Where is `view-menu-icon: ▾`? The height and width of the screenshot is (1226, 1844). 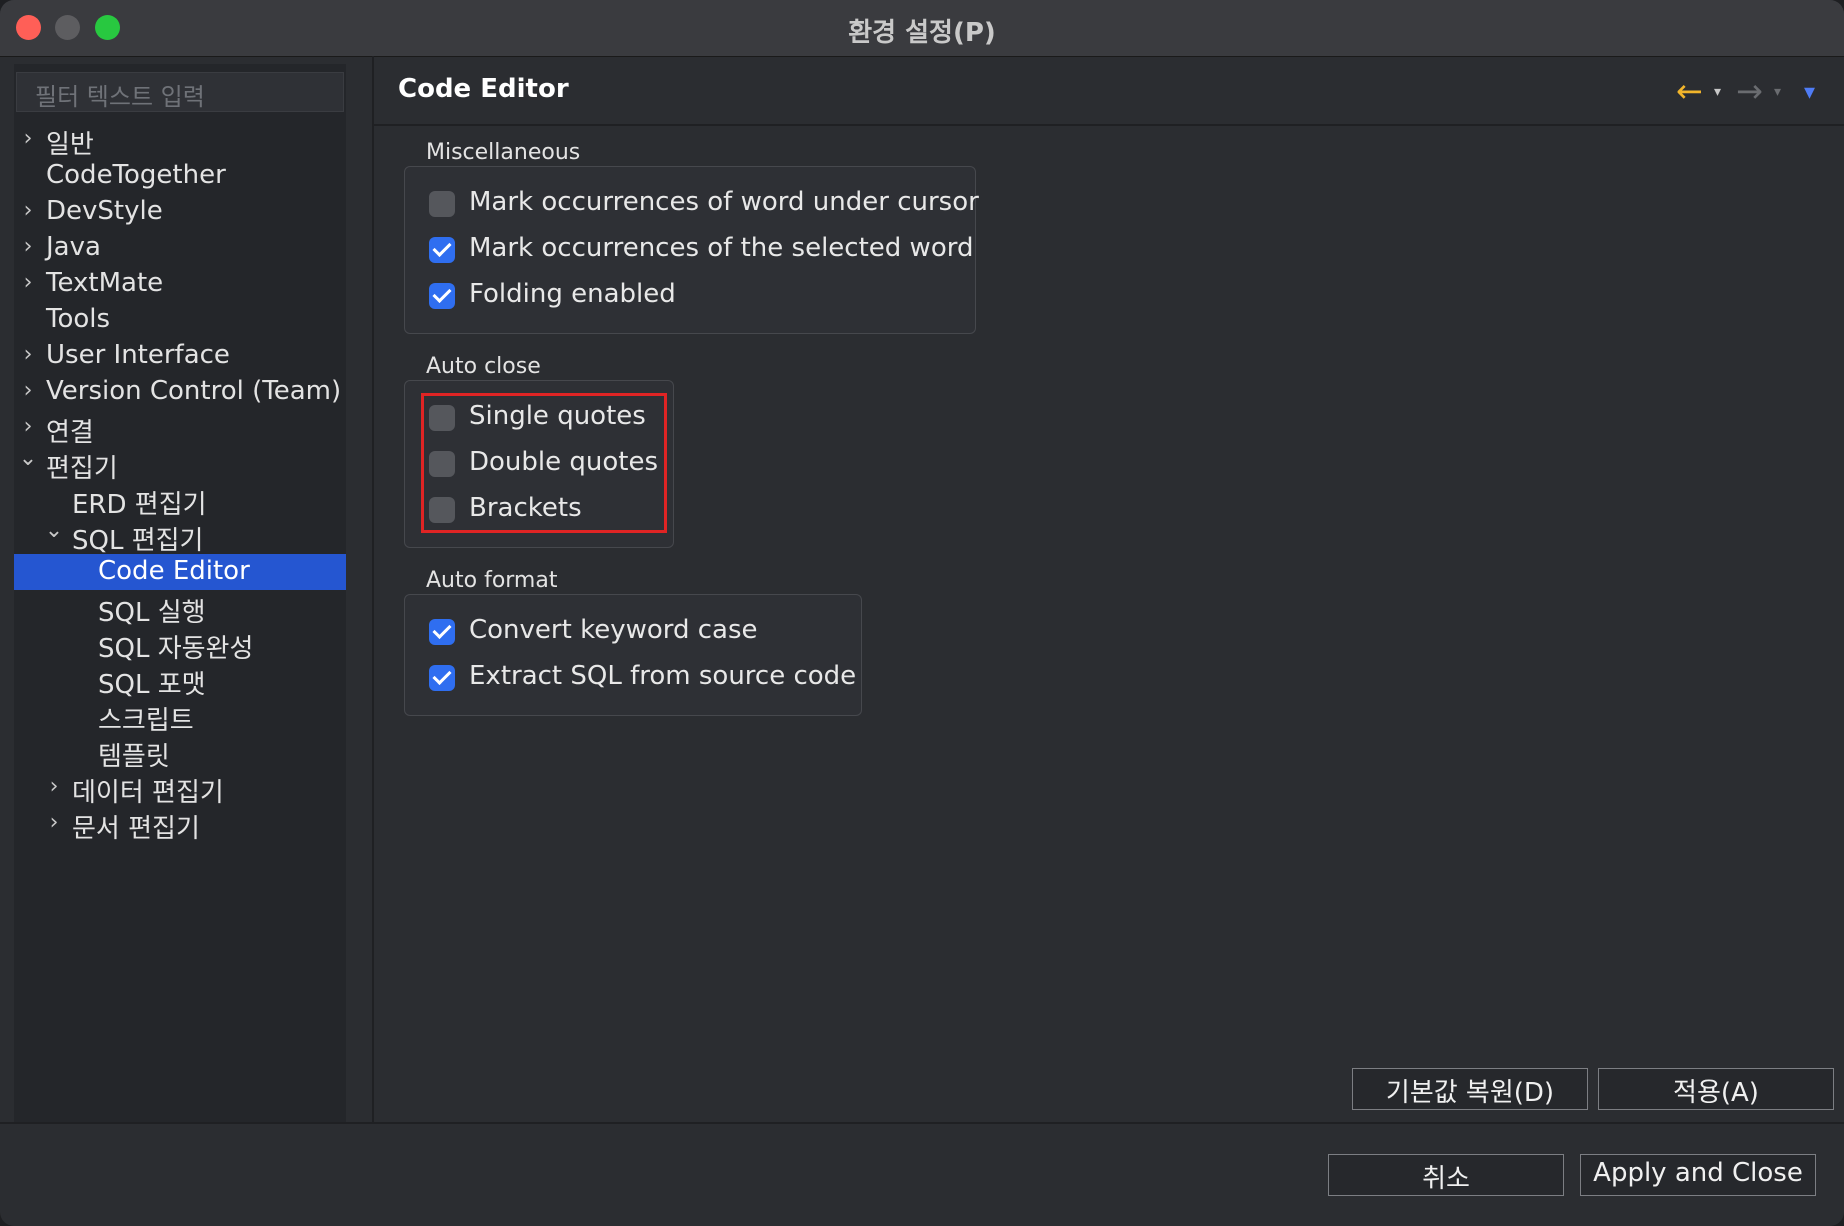 view-menu-icon: ▾ is located at coordinates (1809, 92).